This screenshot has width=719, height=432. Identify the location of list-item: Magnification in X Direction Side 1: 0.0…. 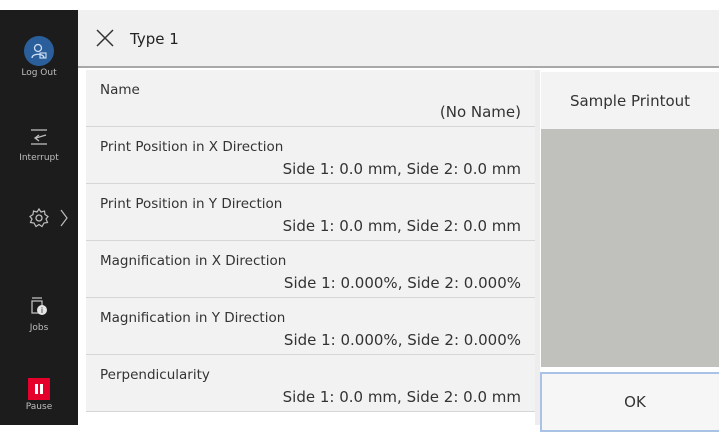
(310, 269).